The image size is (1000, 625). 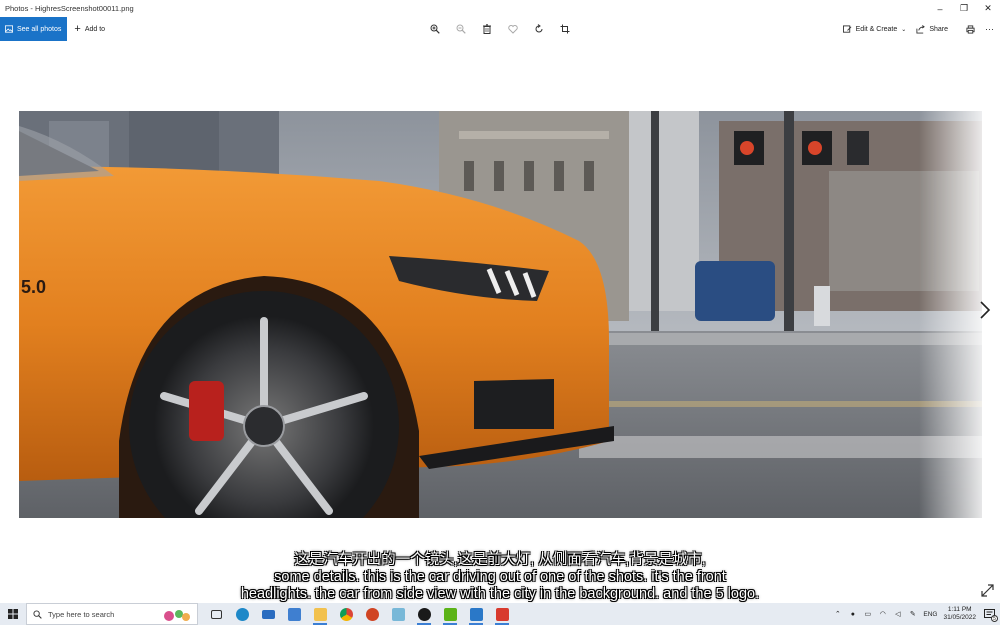 I want to click on fullscreen-button, so click(x=987, y=590).